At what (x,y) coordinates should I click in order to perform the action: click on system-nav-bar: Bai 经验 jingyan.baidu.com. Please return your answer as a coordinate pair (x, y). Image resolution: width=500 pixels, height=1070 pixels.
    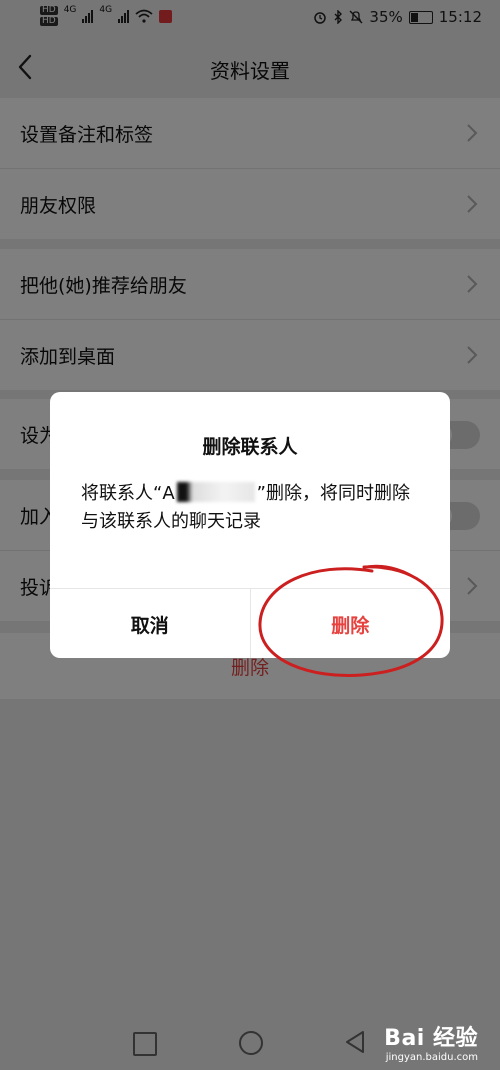
    Looking at the image, I should click on (250, 1040).